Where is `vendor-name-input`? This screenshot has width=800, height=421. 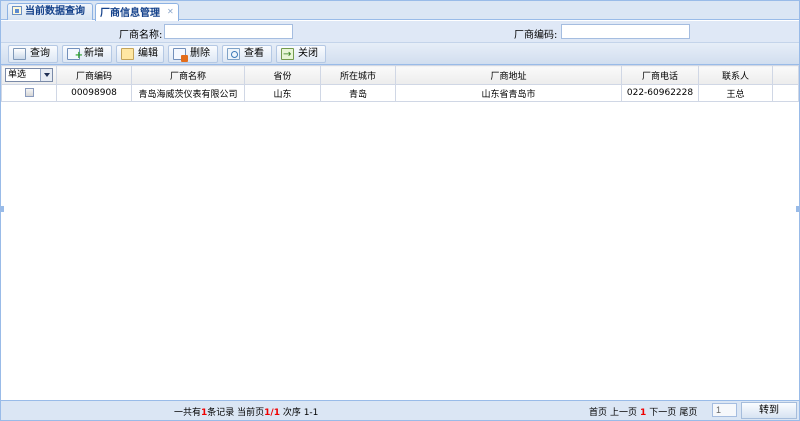 vendor-name-input is located at coordinates (228, 31).